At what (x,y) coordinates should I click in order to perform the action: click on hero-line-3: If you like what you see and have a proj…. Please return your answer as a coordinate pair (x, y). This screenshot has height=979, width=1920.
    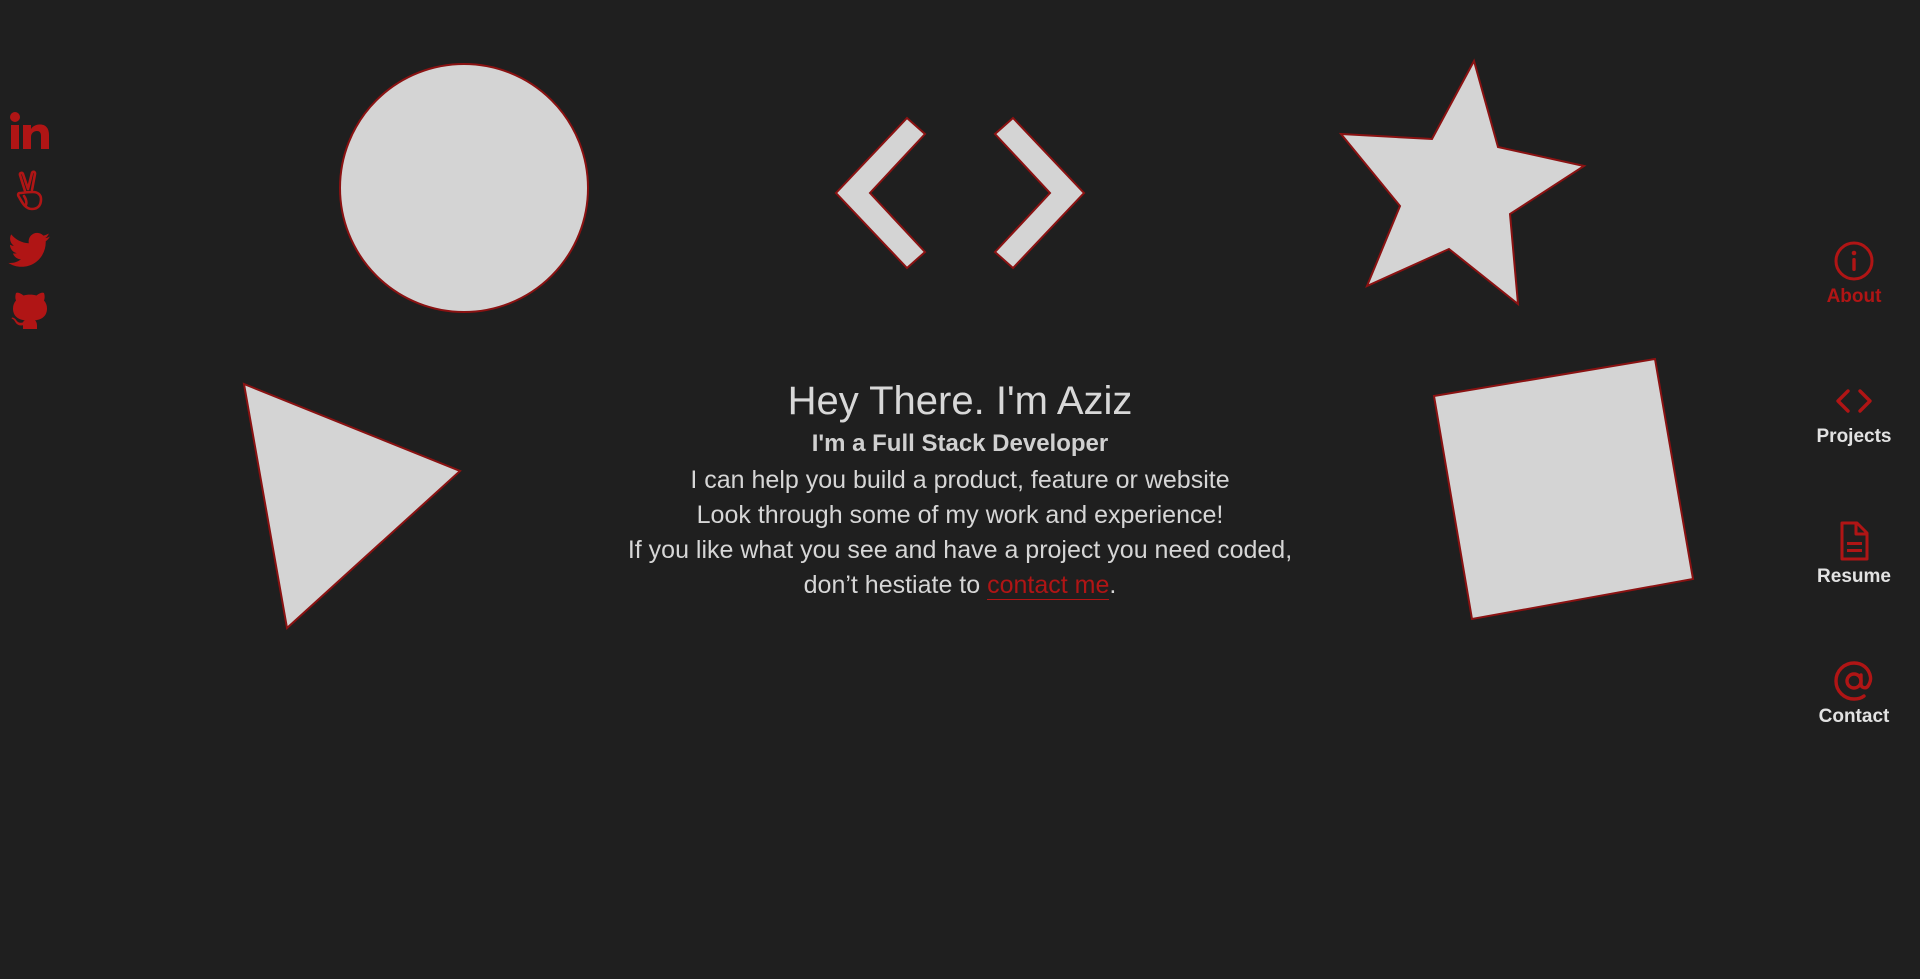
    Looking at the image, I should click on (960, 550).